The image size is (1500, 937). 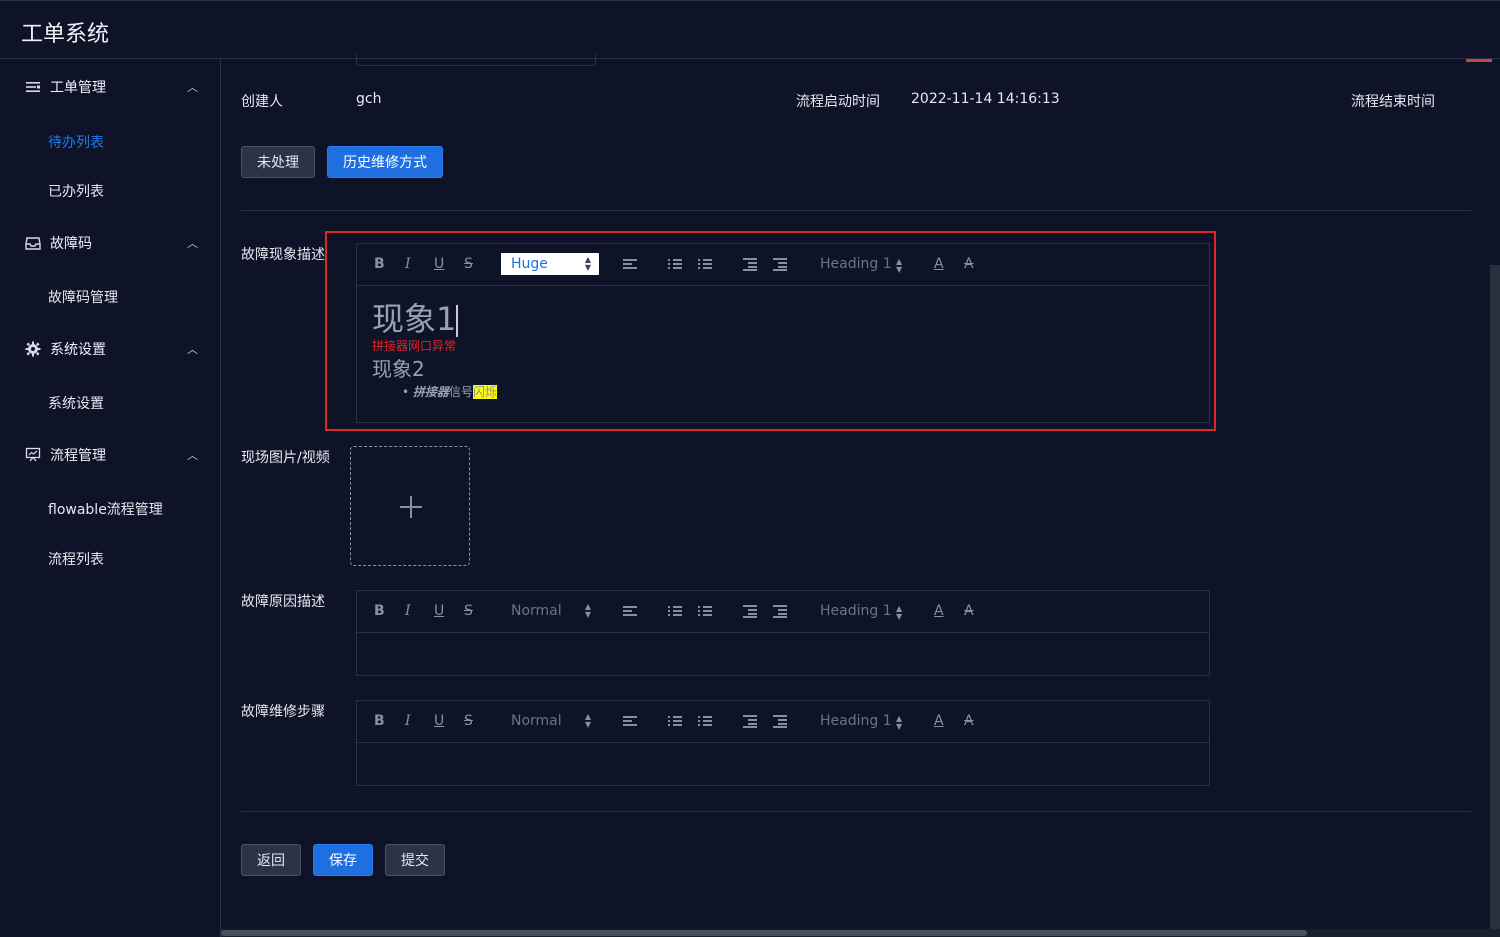 I want to click on back-button: 返回, so click(x=271, y=860).